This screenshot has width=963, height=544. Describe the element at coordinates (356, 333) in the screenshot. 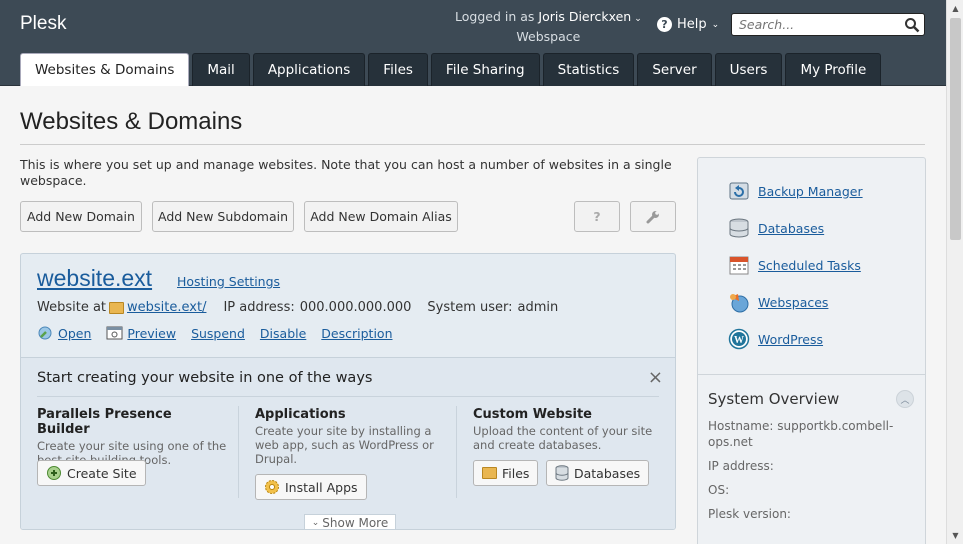

I see `description-link: Description` at that location.